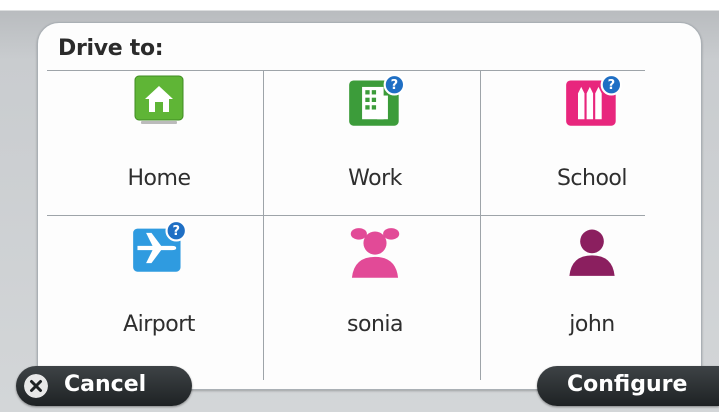 The image size is (719, 412). I want to click on cancel-button: Cancel, so click(104, 386).